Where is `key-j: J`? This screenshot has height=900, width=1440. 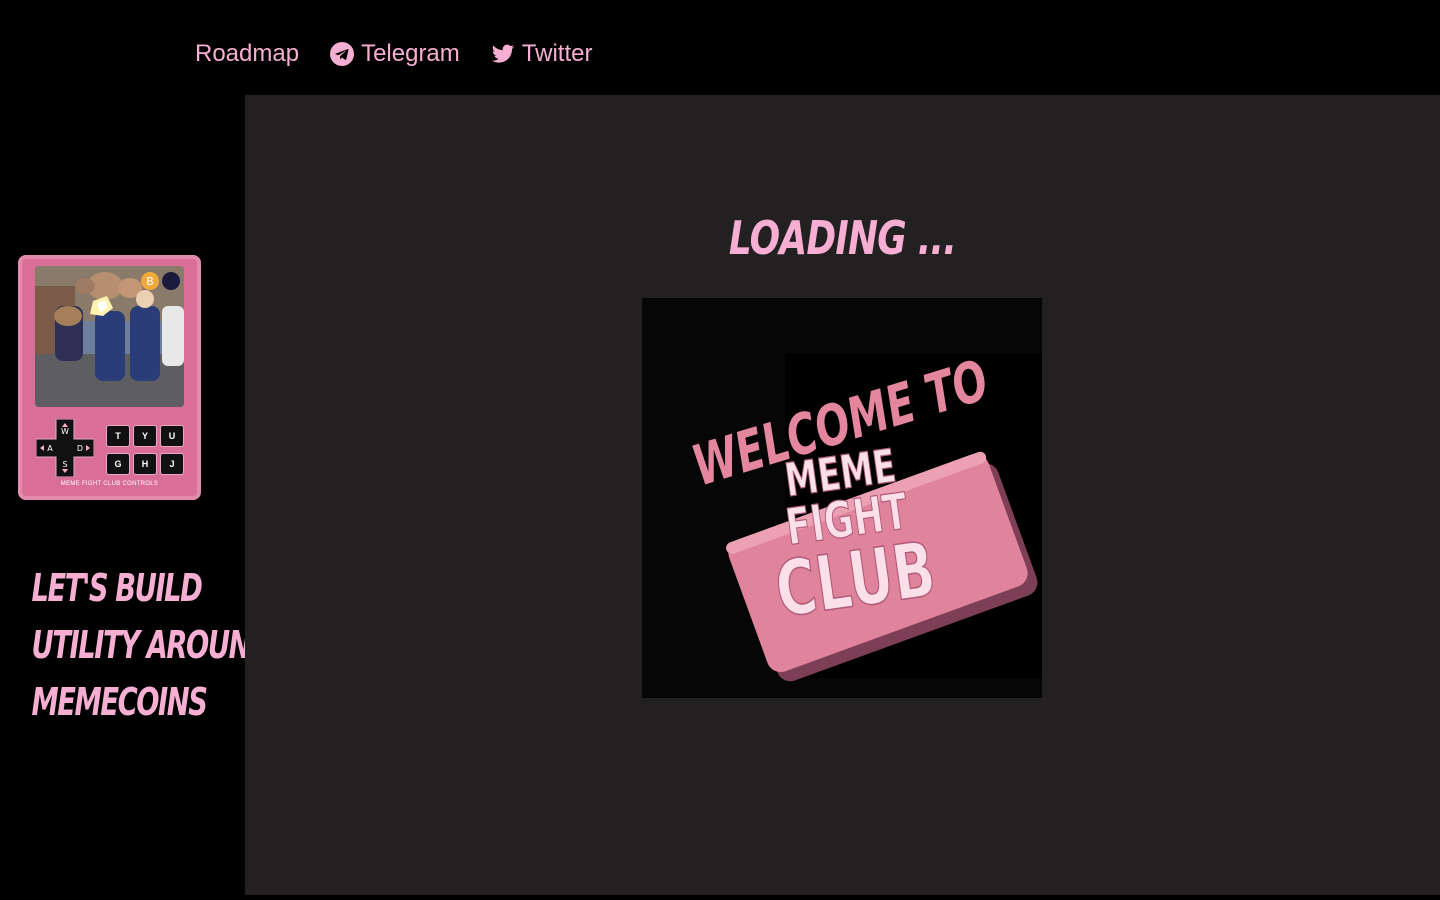
key-j: J is located at coordinates (172, 464).